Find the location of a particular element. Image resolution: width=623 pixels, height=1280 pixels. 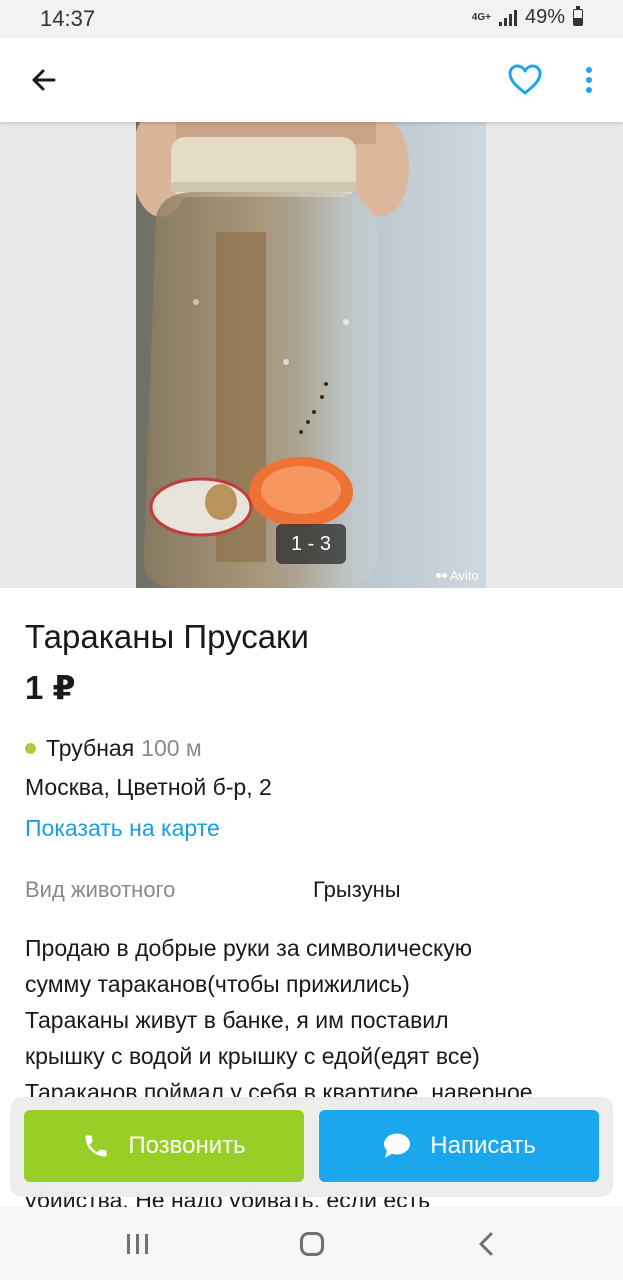

battery-icon is located at coordinates (578, 16).